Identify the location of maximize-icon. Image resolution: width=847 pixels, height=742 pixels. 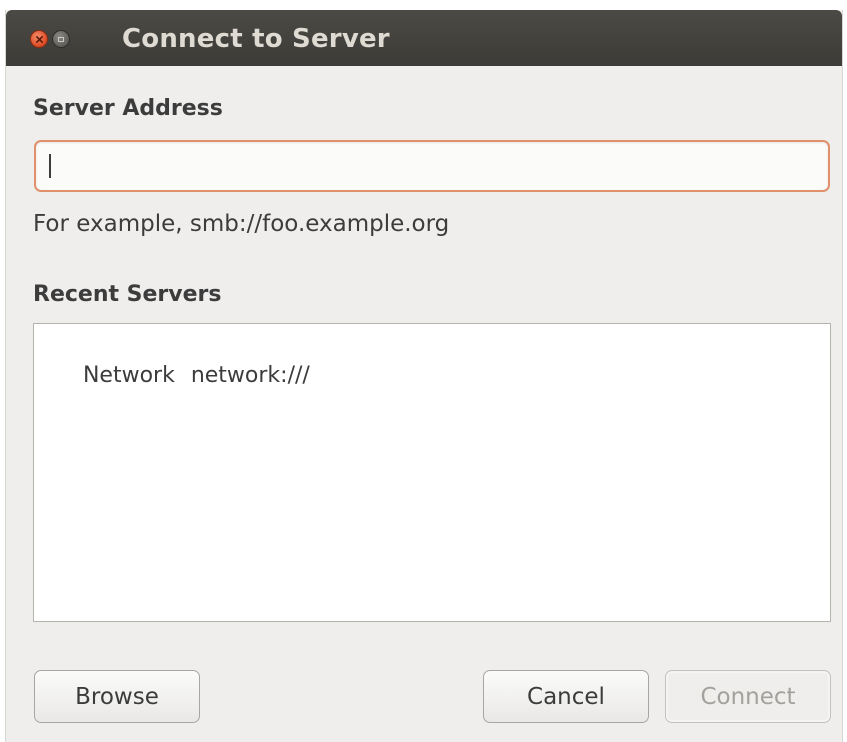
(61, 39).